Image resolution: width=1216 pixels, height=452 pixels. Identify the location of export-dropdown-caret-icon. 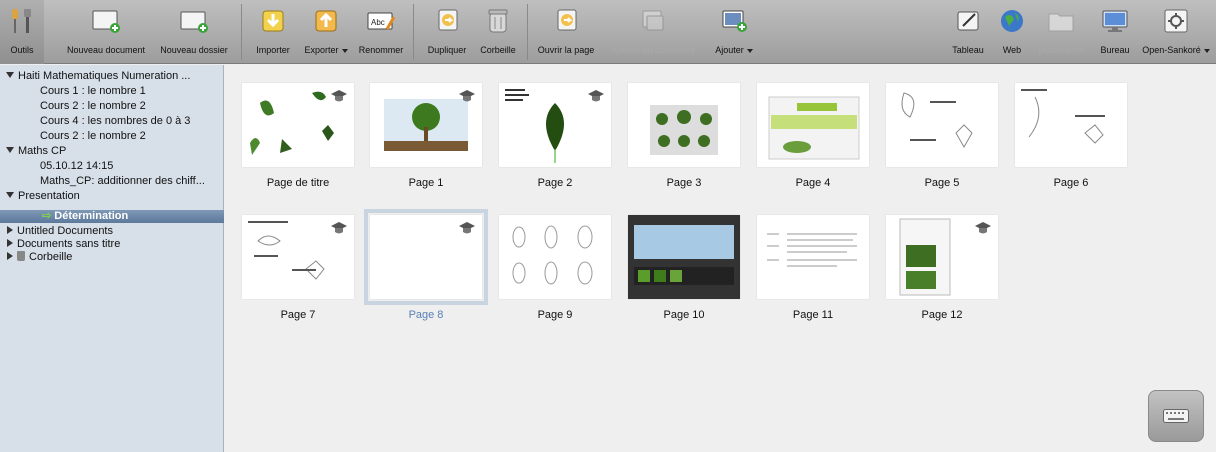
(344, 50).